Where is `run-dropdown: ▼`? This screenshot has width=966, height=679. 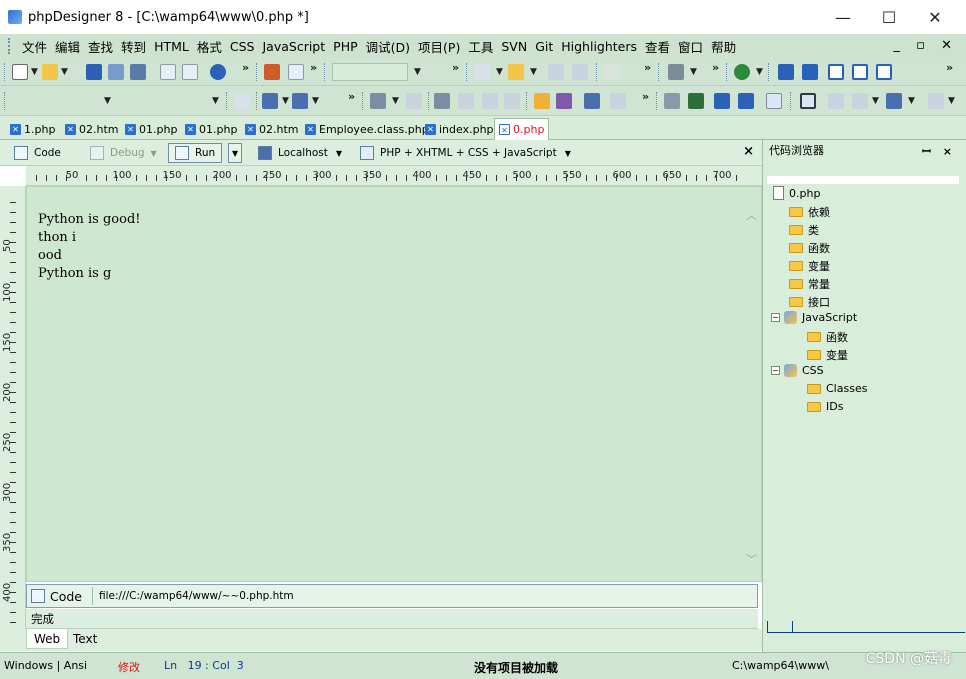
run-dropdown: ▼ is located at coordinates (235, 153).